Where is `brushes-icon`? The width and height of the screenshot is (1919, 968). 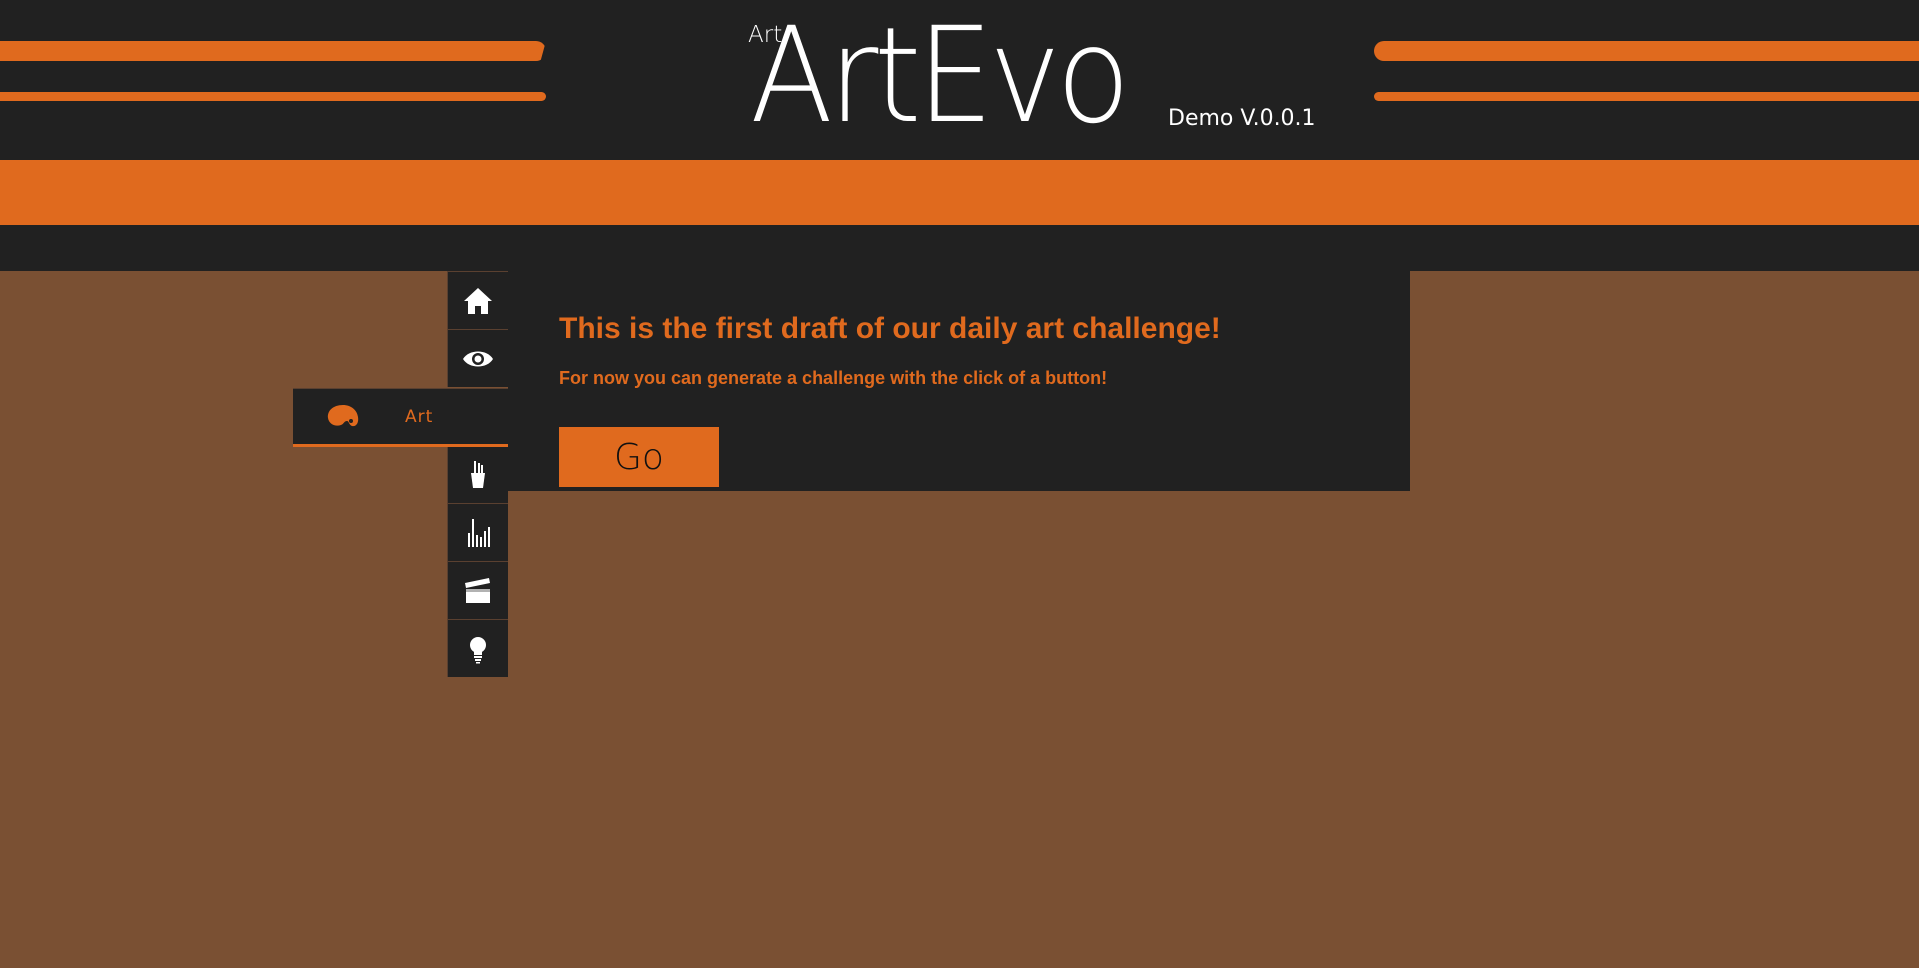
brushes-icon is located at coordinates (478, 474).